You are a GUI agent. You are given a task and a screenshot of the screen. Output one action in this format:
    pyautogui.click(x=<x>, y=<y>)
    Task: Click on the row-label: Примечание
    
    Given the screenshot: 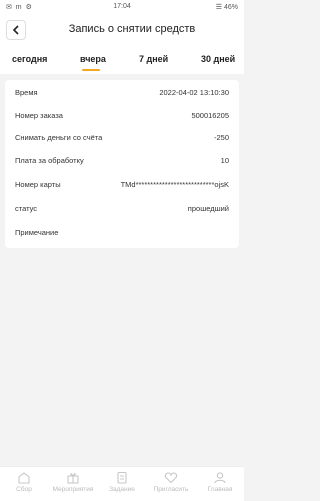 What is the action you would take?
    pyautogui.click(x=37, y=232)
    